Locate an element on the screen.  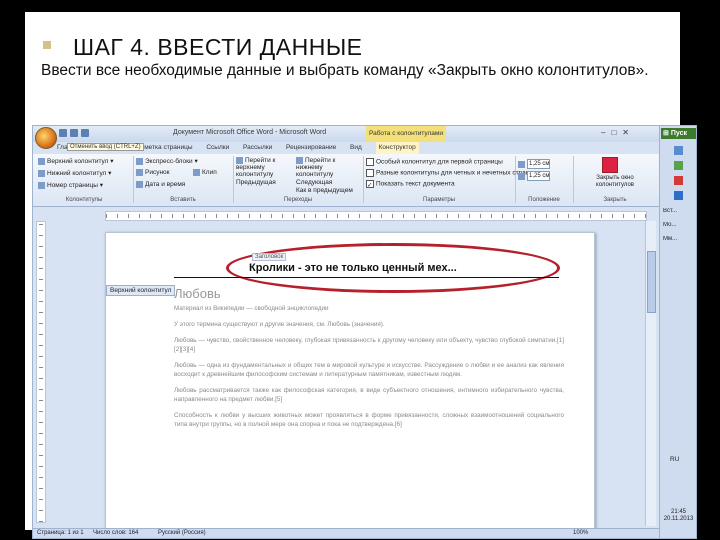
link-previous-button: Как в предыдущем is located at coordinates (324, 190).